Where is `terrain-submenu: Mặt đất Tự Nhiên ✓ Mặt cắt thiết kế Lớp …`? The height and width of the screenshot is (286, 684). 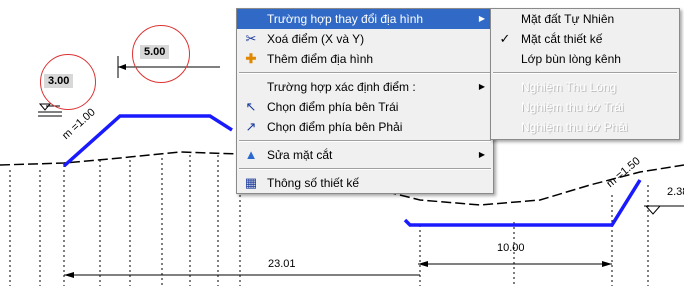 terrain-submenu: Mặt đất Tự Nhiên ✓ Mặt cắt thiết kế Lớp … is located at coordinates (585, 74).